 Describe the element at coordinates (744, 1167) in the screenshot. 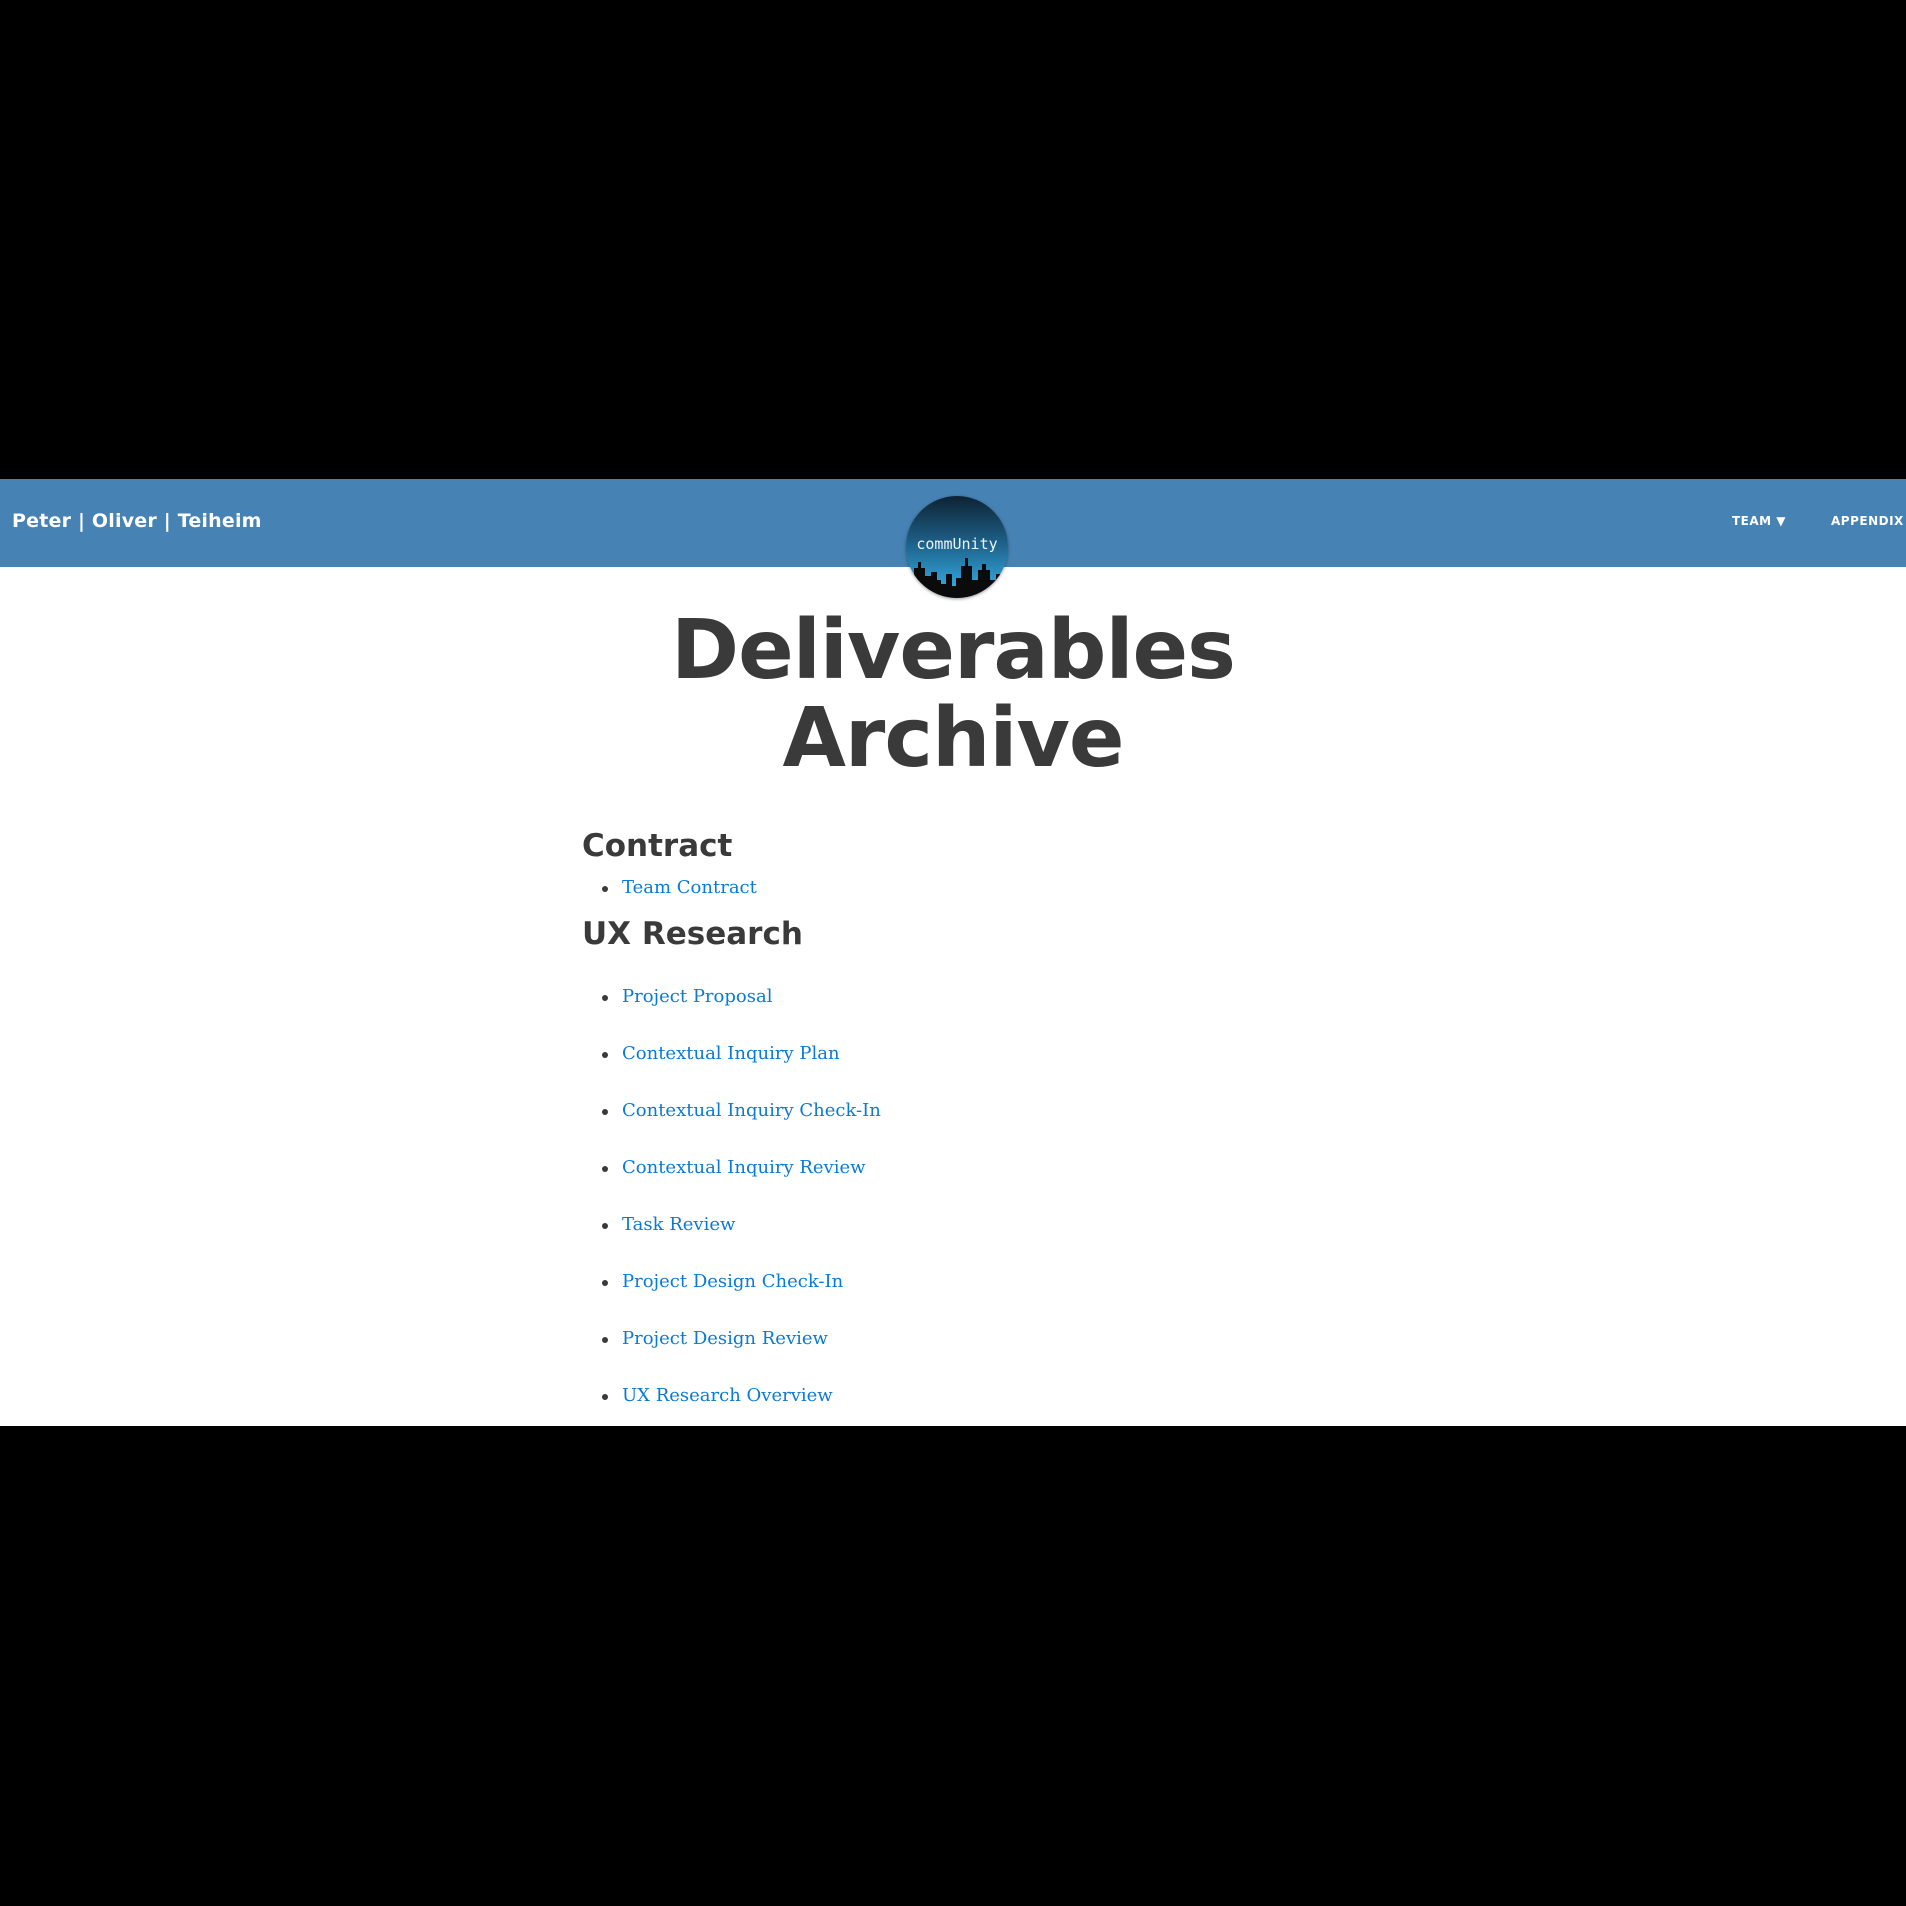

I see `contextual-inquiry-review-link: Contextual Inquiry Review` at that location.